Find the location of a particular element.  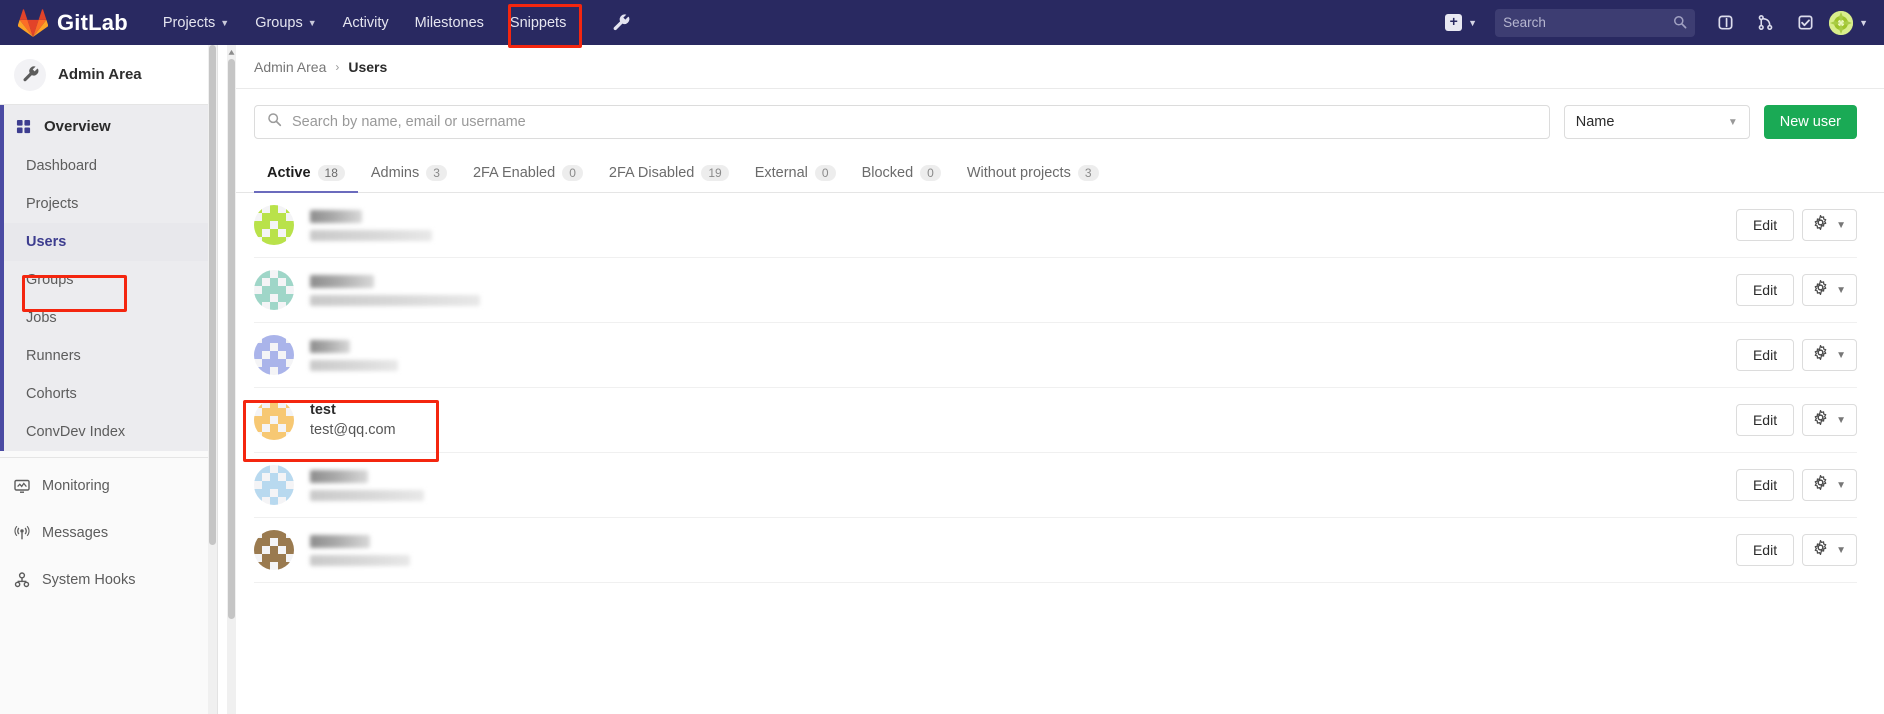

merge-requests-icon is located at coordinates (1765, 22).